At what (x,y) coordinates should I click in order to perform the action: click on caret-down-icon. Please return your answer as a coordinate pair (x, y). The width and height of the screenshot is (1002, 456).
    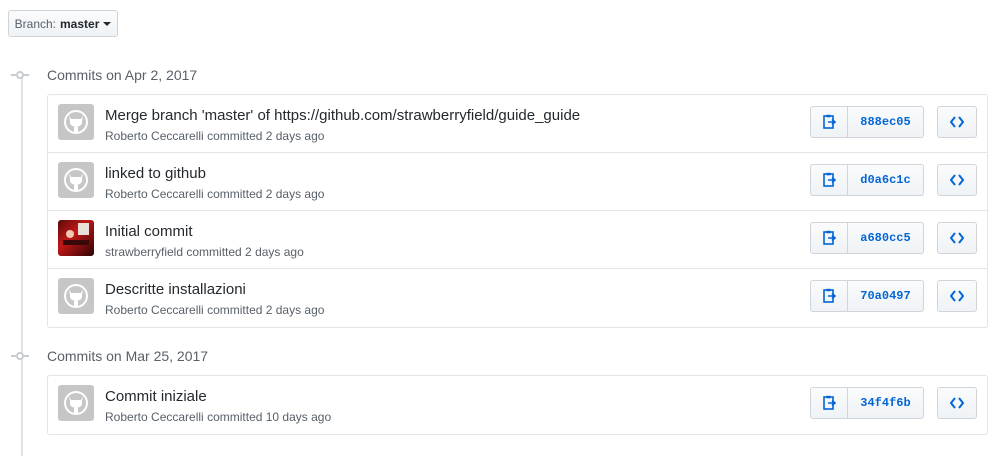
    Looking at the image, I should click on (107, 24).